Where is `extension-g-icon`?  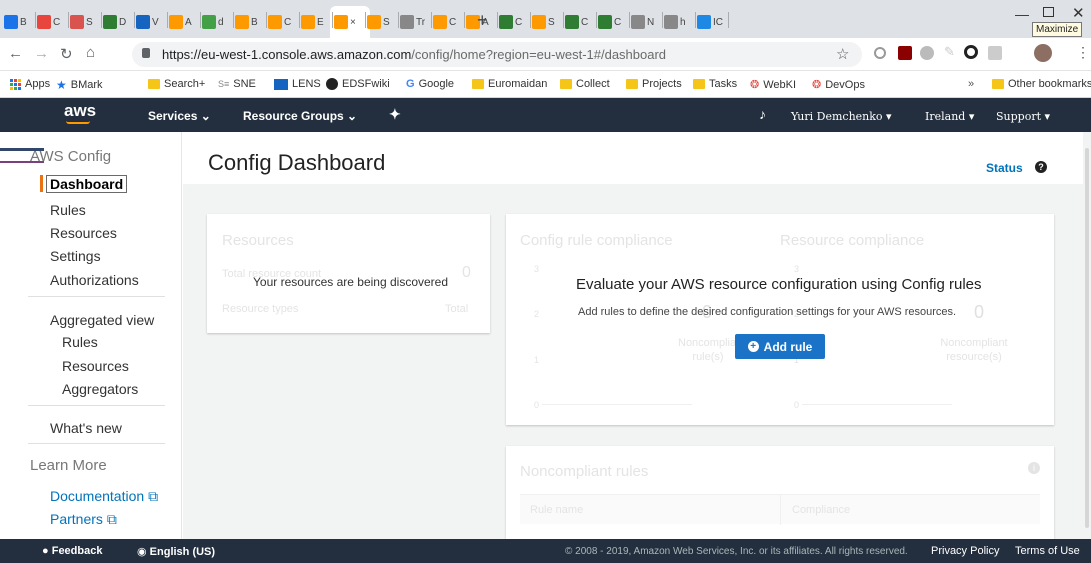
extension-g-icon is located at coordinates (995, 53).